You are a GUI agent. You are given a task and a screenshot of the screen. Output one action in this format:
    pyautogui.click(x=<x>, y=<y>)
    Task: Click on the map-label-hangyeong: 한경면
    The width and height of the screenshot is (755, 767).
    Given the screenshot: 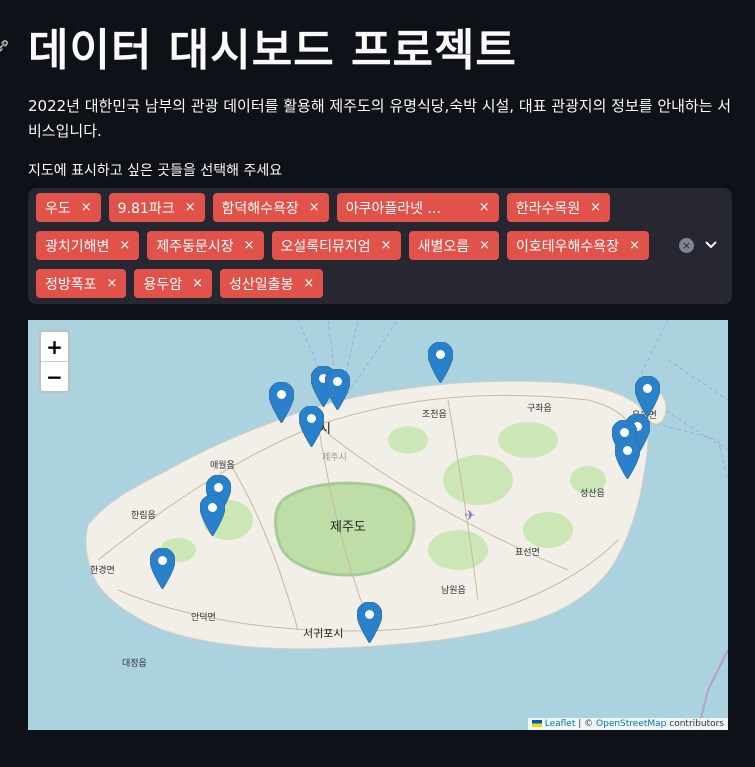 What is the action you would take?
    pyautogui.click(x=102, y=571)
    